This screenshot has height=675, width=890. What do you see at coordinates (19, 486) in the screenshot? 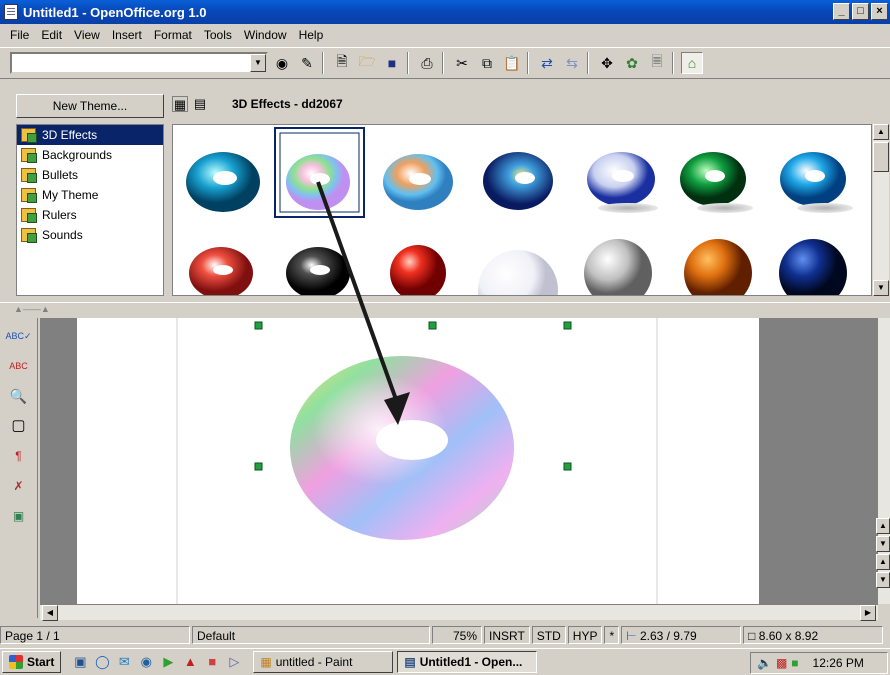
I see `delete-icon: ✗` at bounding box center [19, 486].